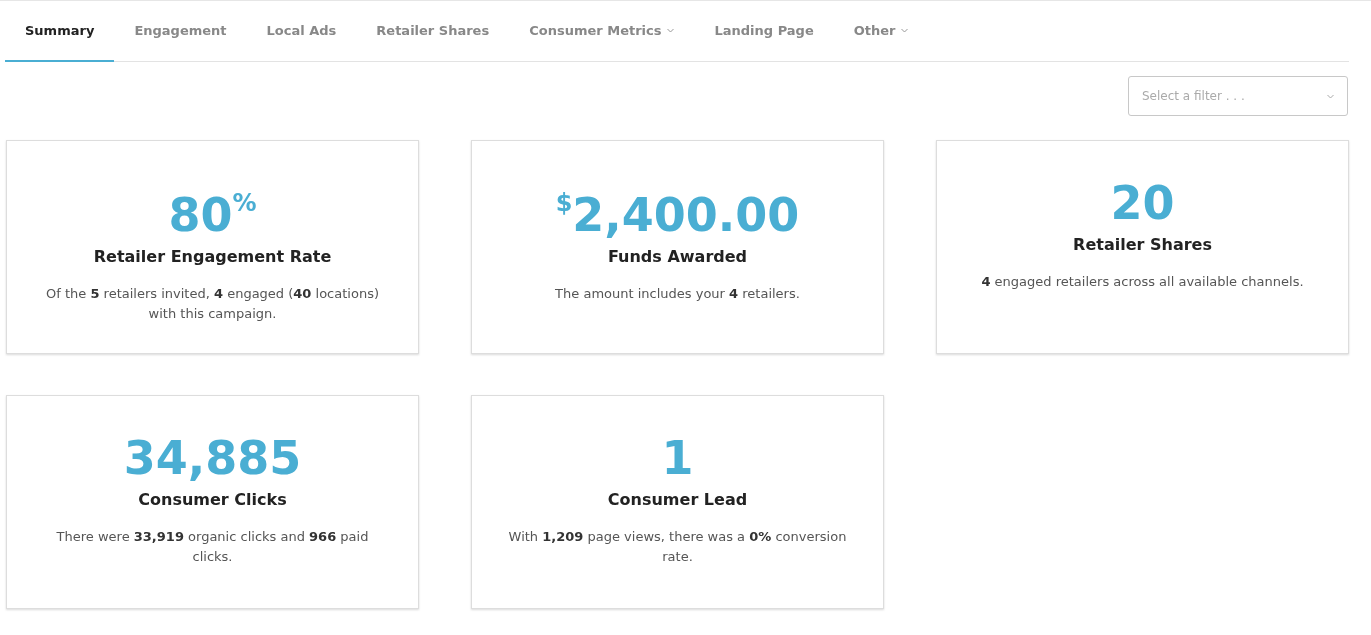  I want to click on stat-description: With 1,209 page views, there was a 0% conversion rate., so click(677, 547).